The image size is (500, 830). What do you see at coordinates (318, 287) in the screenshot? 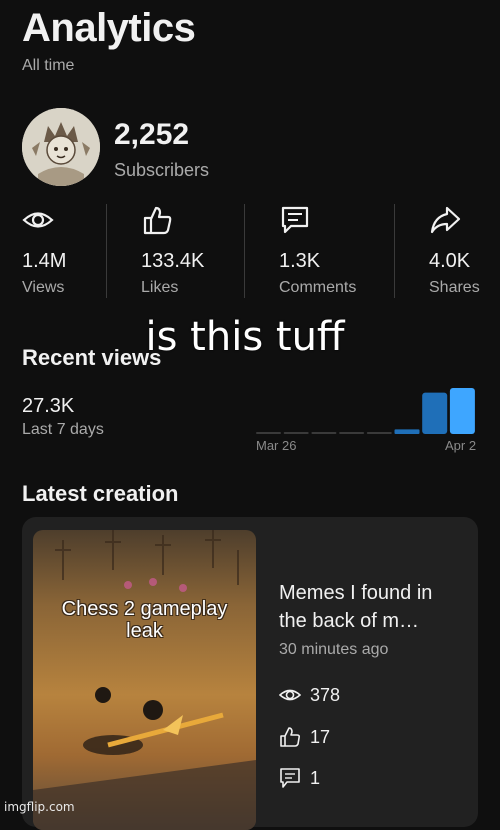
I see `stat-label: Comments` at bounding box center [318, 287].